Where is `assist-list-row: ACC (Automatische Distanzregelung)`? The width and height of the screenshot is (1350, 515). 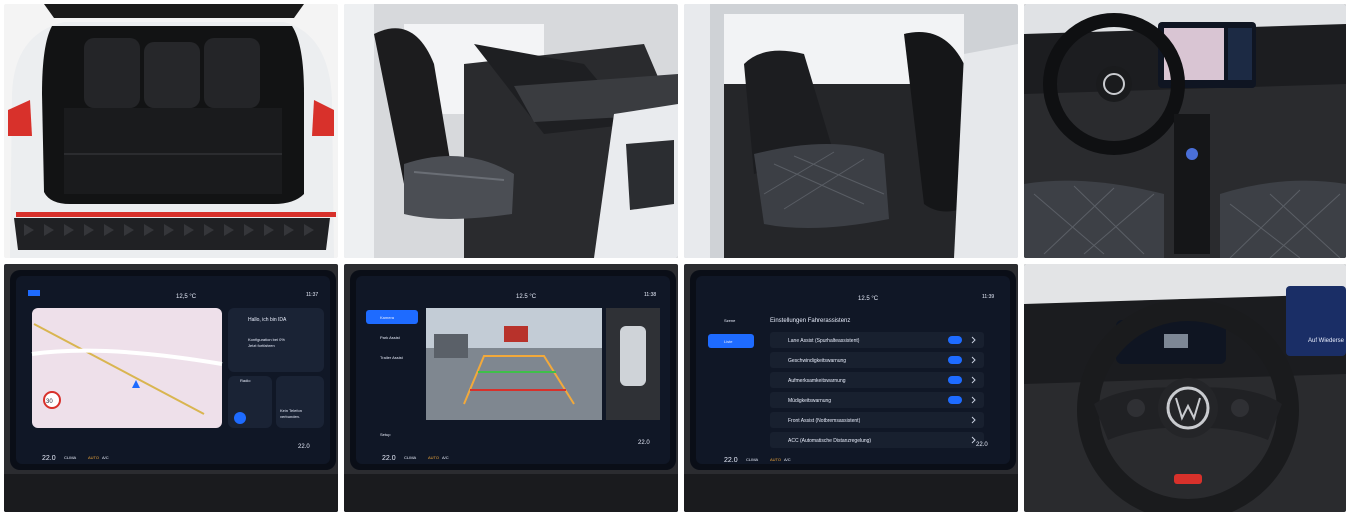 assist-list-row: ACC (Automatische Distanzregelung) is located at coordinates (877, 440).